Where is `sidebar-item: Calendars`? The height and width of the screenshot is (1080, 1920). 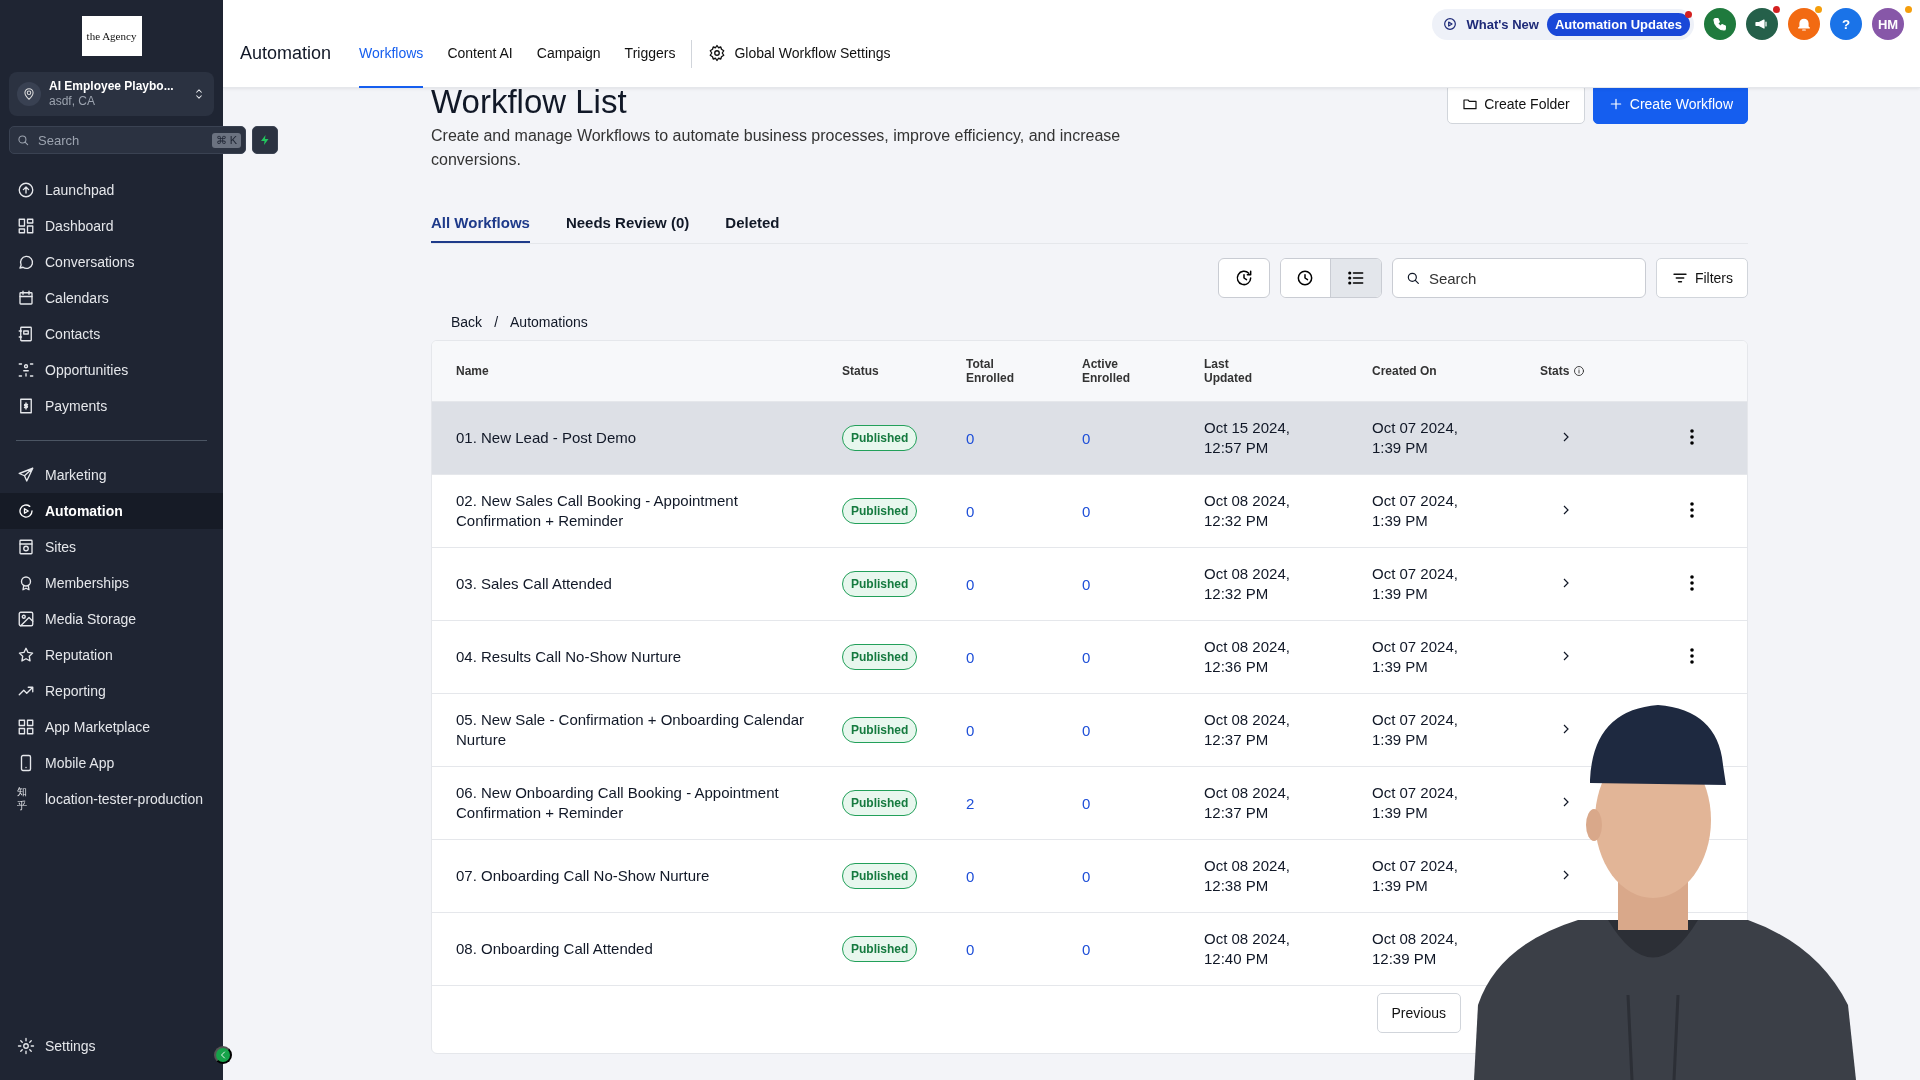 sidebar-item: Calendars is located at coordinates (111, 298).